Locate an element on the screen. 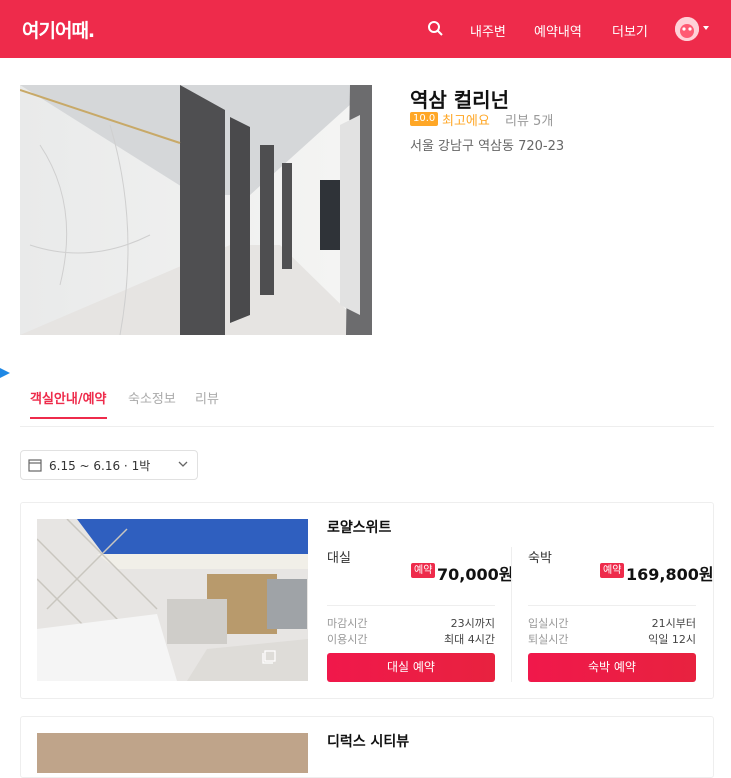 This screenshot has height=778, width=731. calendar-icon is located at coordinates (35, 465).